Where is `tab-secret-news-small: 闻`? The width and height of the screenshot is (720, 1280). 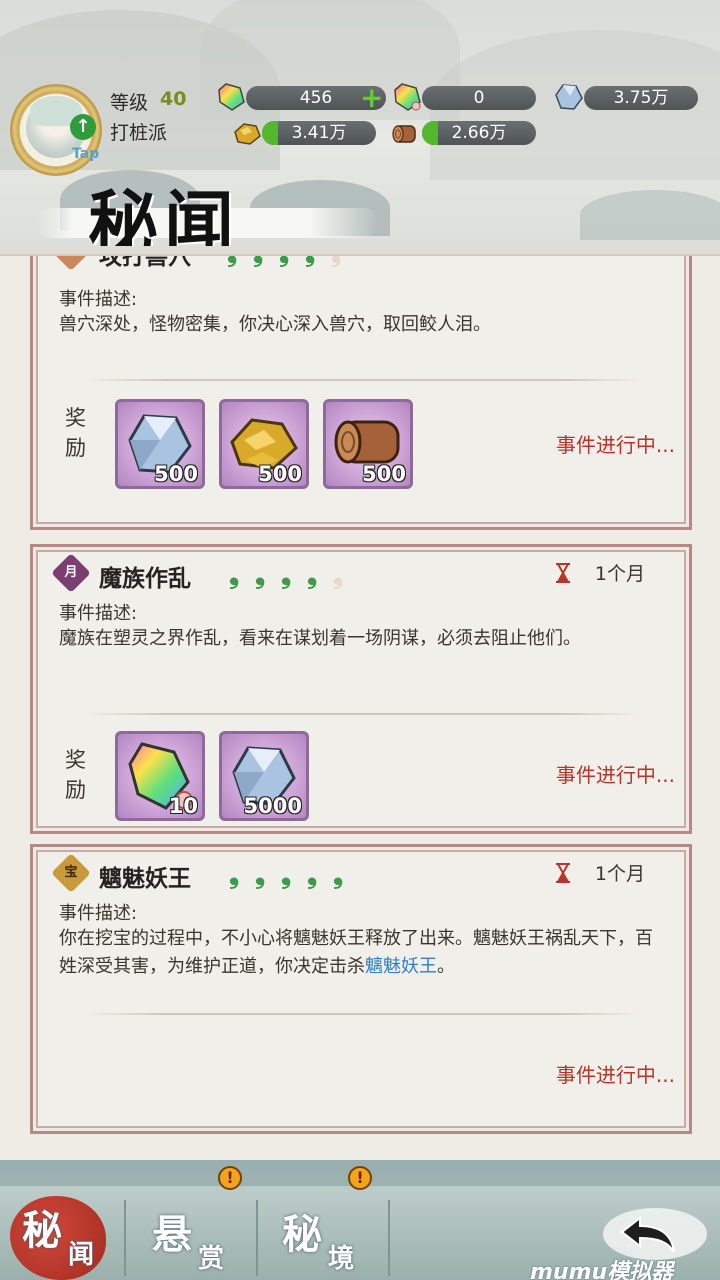 tab-secret-news-small: 闻 is located at coordinates (81, 1255).